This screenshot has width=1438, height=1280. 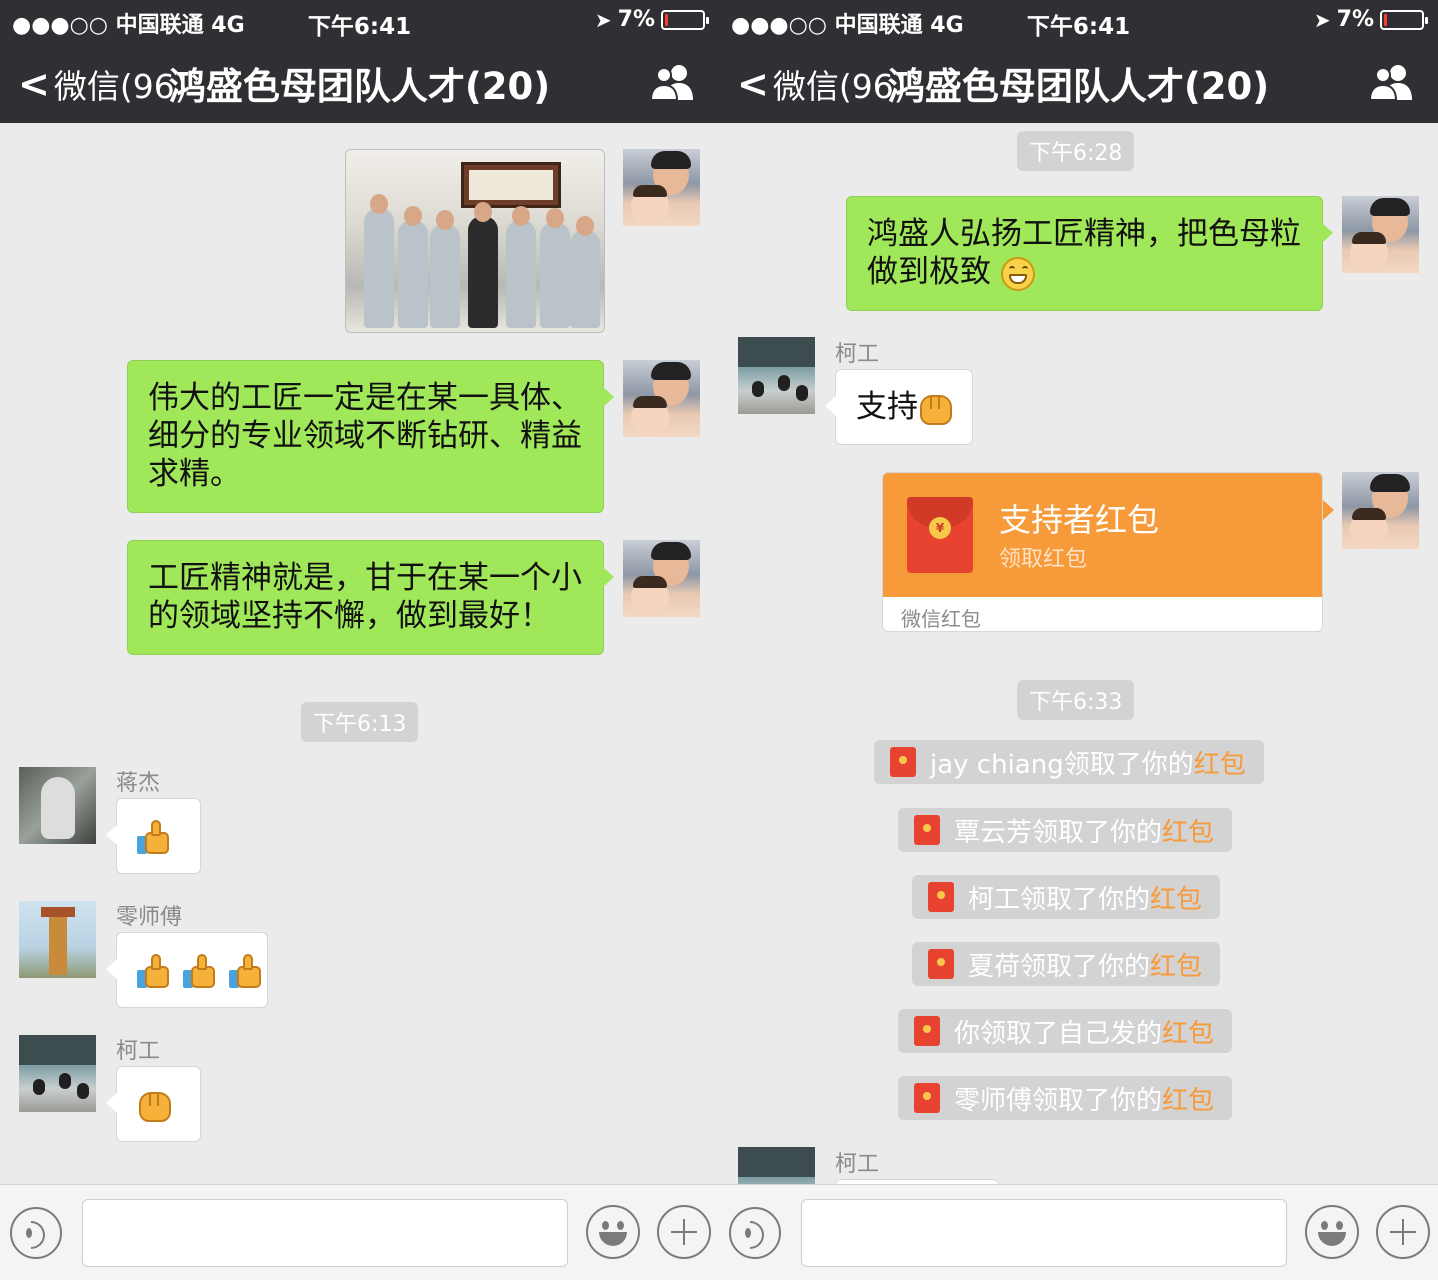 I want to click on outgoing-message: 鸿盛人弘扬工匠精神，把色母粒做到极致, so click(x=1089, y=253).